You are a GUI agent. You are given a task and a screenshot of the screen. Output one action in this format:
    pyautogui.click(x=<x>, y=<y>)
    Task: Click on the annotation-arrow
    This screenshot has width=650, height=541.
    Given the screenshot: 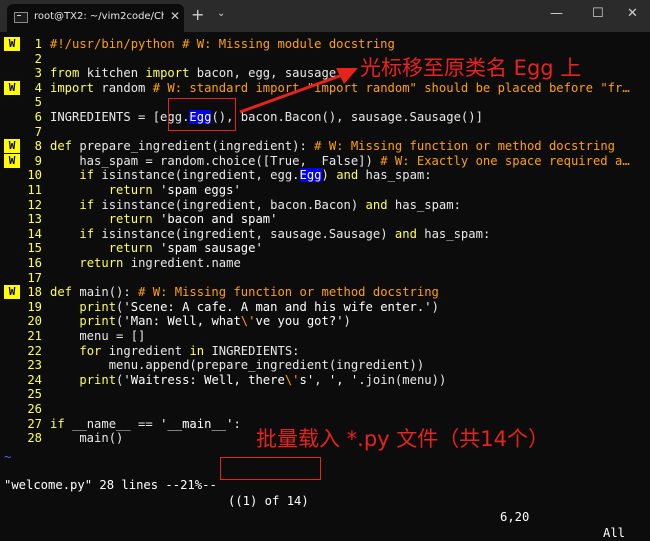 What is the action you would take?
    pyautogui.click(x=298, y=91)
    